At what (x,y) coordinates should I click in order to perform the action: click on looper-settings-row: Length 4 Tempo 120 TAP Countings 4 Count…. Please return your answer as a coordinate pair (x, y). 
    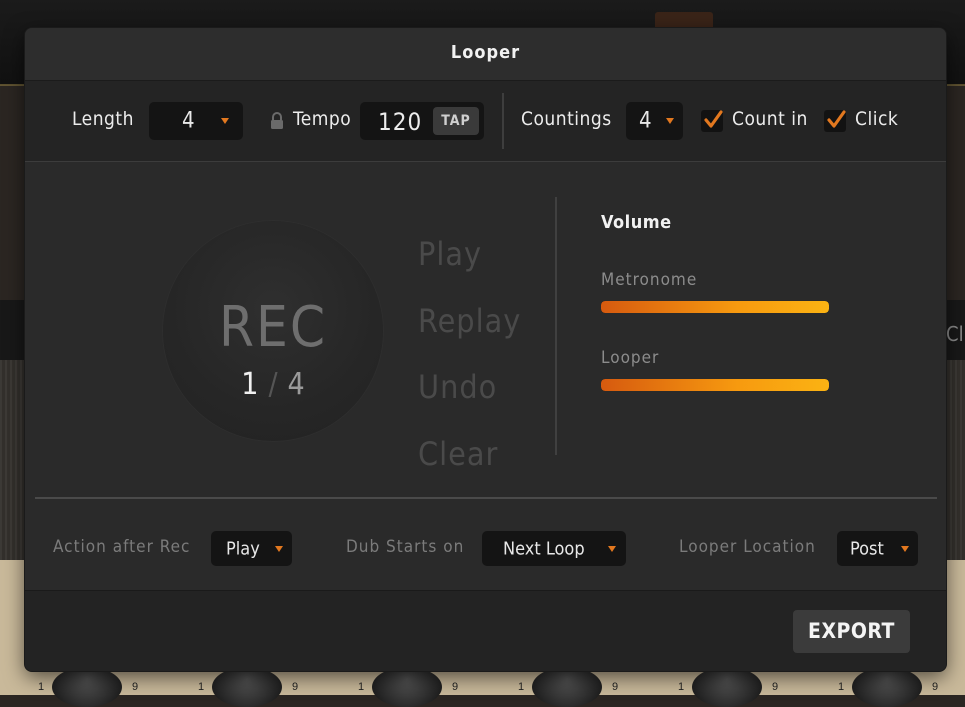
    Looking at the image, I should click on (485, 121).